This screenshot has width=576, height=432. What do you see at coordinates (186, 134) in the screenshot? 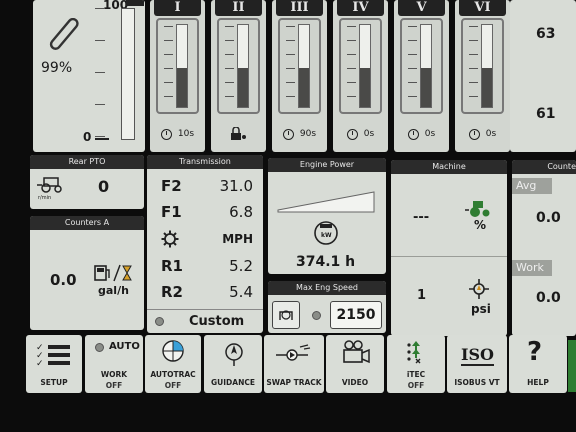
I see `scv-timer-value: 10s` at bounding box center [186, 134].